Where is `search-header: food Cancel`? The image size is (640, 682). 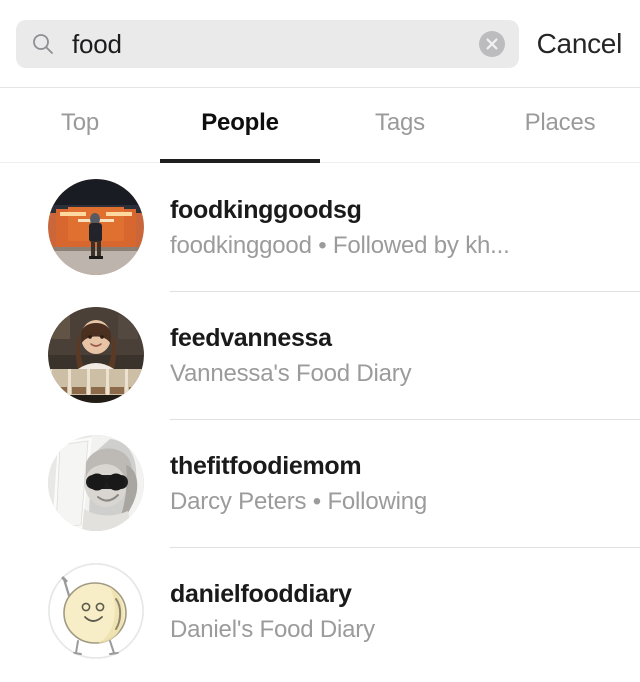 search-header: food Cancel is located at coordinates (320, 44).